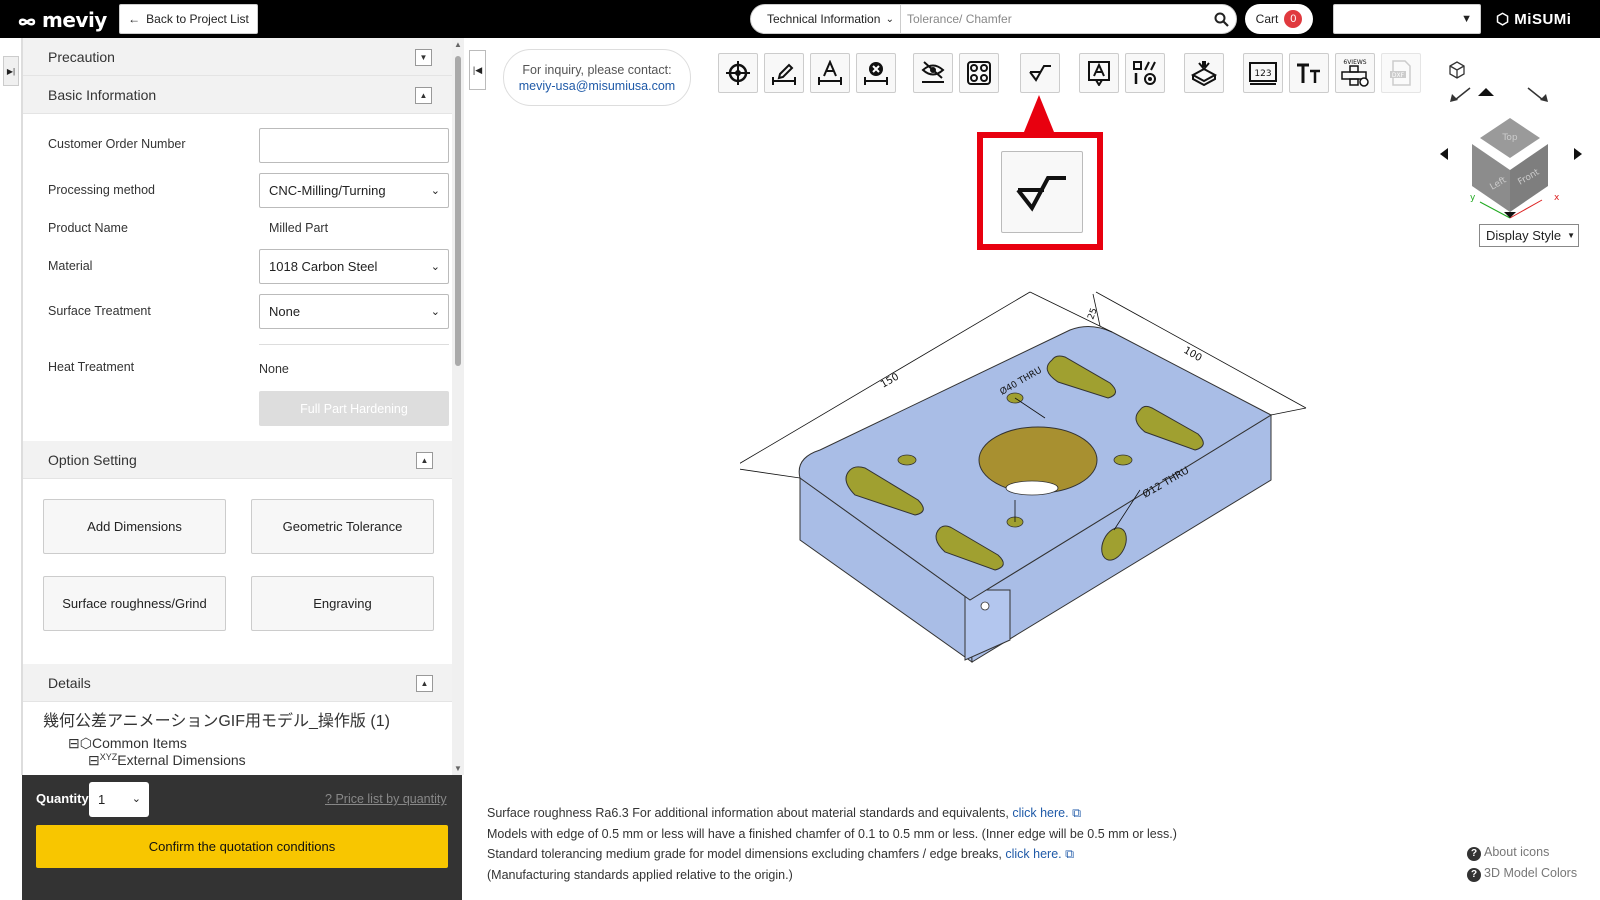 This screenshot has width=1600, height=900. What do you see at coordinates (890, 381) in the screenshot?
I see `dimension-150: 150` at bounding box center [890, 381].